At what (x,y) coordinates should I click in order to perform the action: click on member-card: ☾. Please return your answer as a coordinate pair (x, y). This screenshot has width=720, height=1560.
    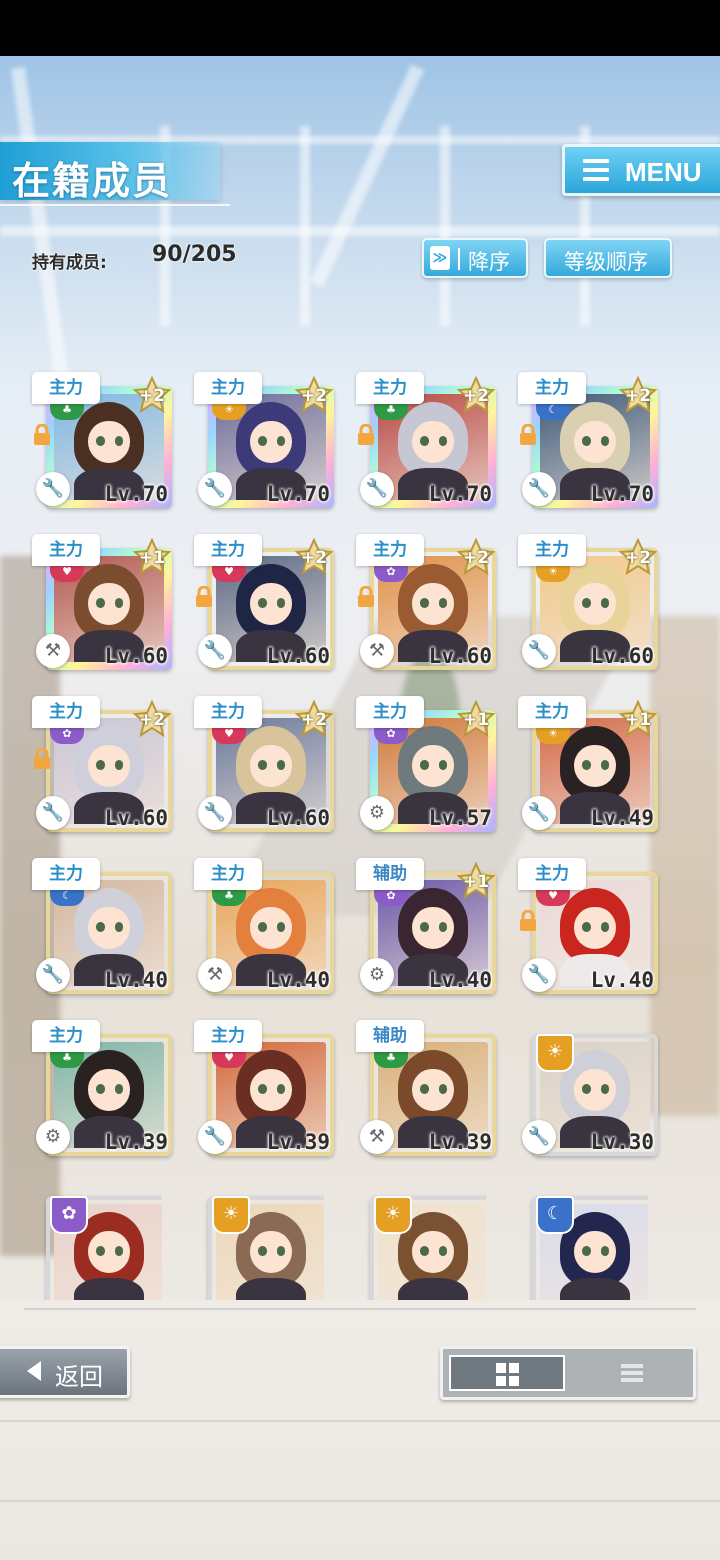
    Looking at the image, I should click on (583, 1241).